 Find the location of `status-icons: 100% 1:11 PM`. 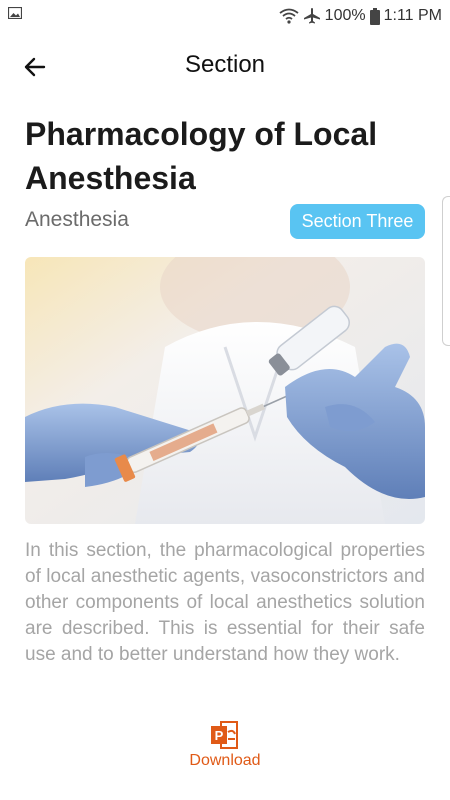

status-icons: 100% 1:11 PM is located at coordinates (360, 16).